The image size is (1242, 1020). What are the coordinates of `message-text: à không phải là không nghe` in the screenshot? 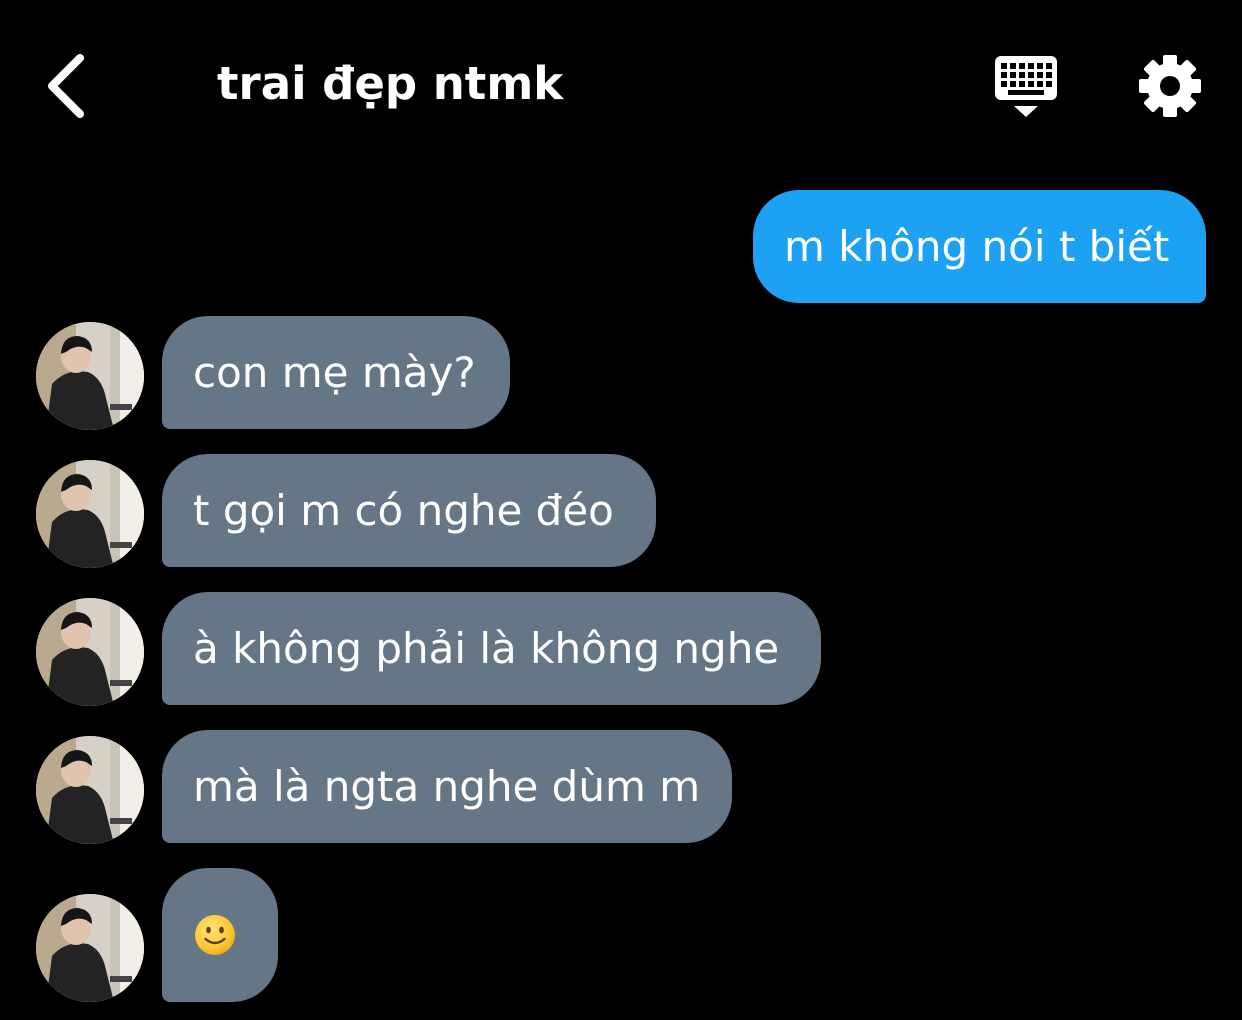 It's located at (486, 648).